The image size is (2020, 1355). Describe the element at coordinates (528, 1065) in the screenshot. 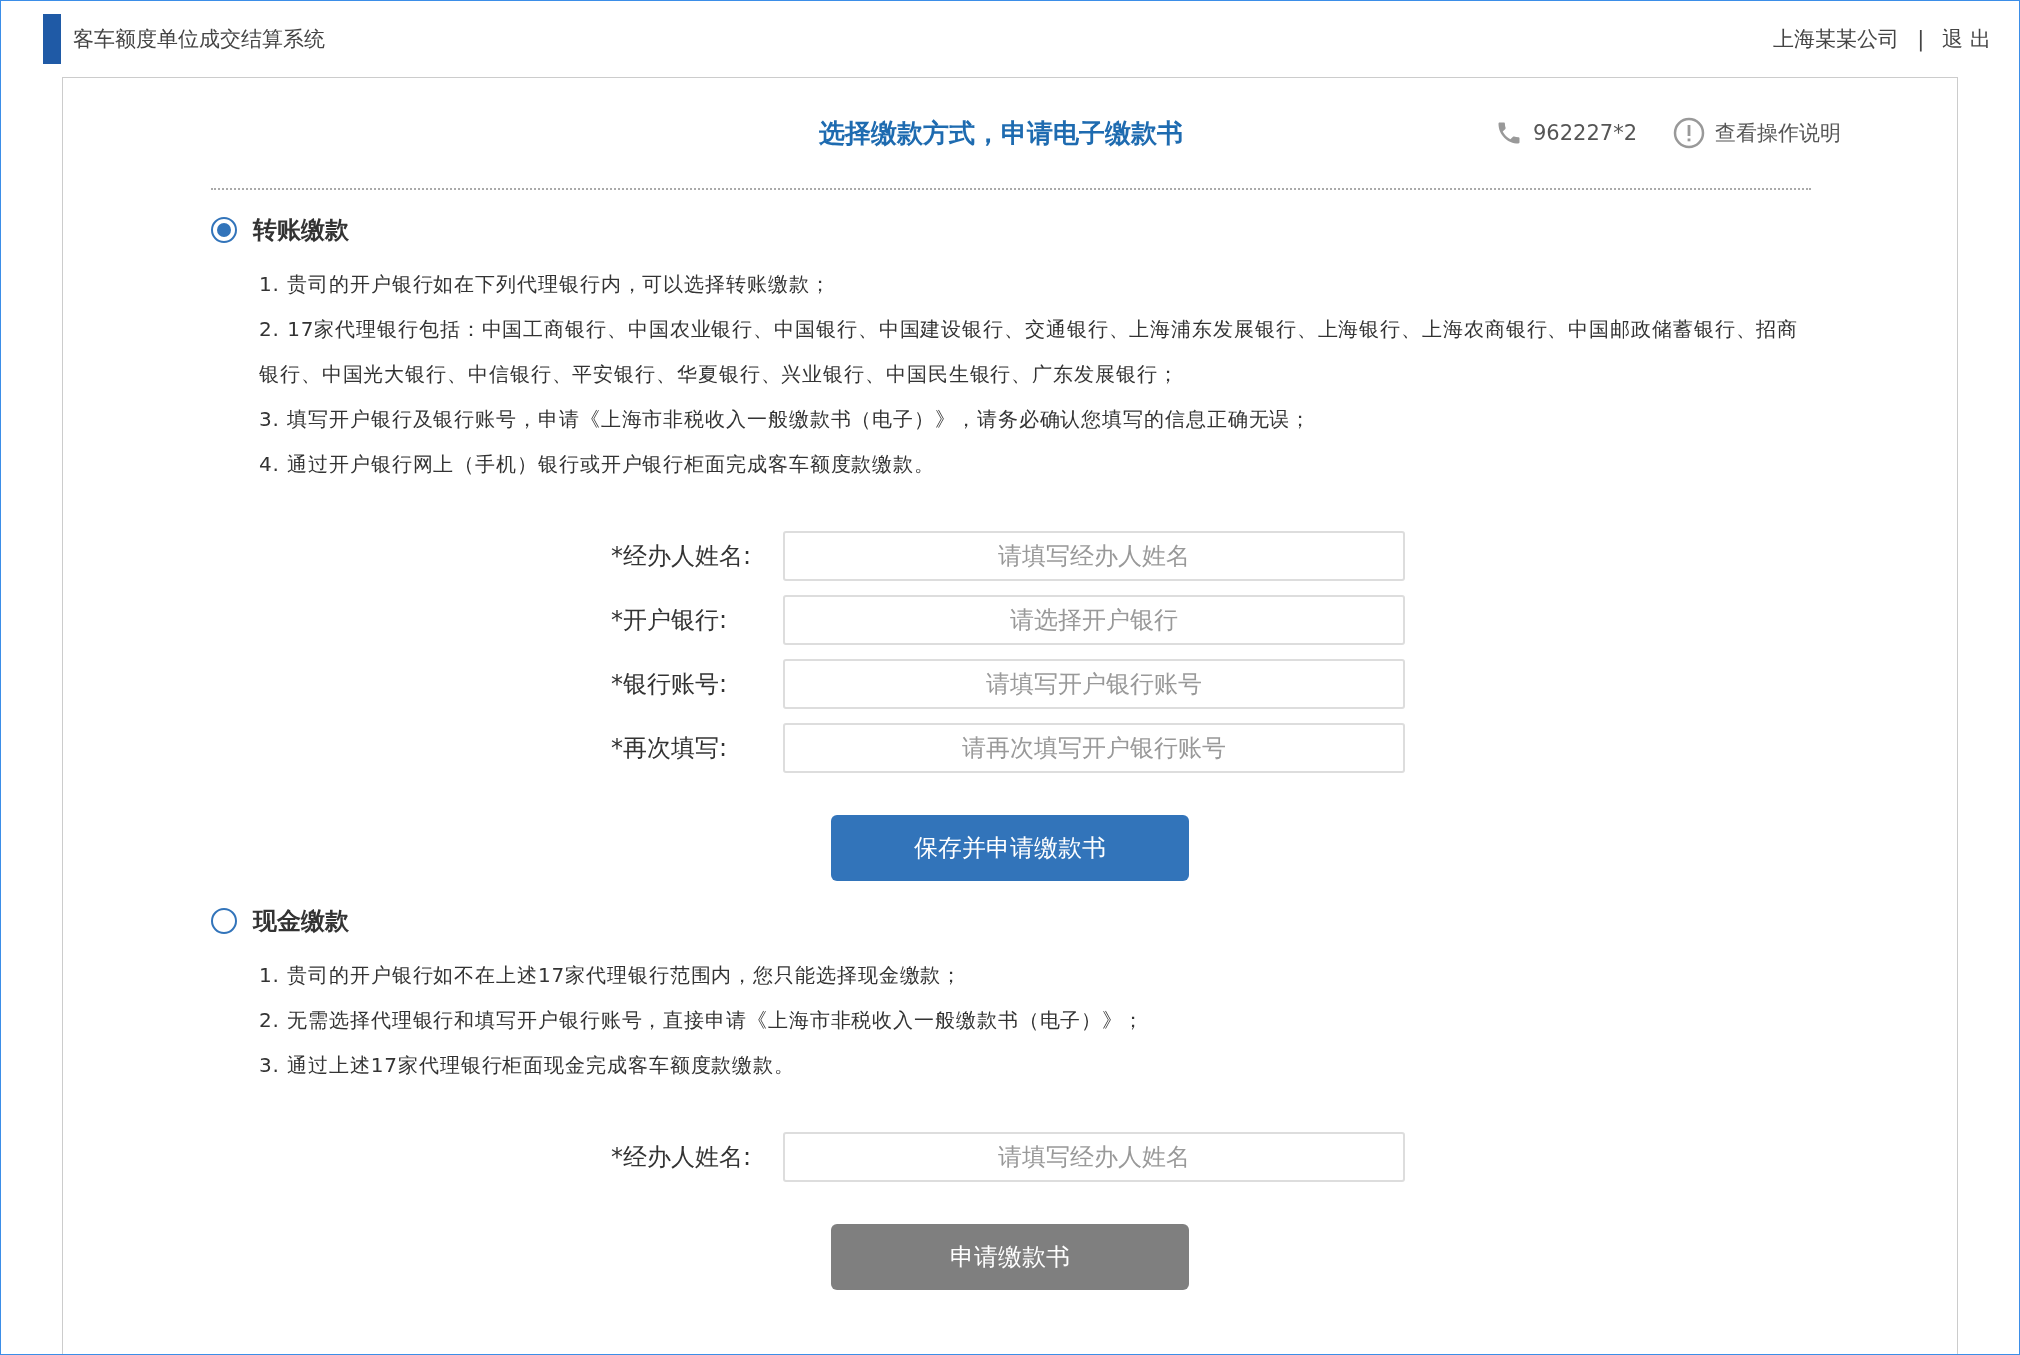

I see `instruction-text: 3. 通过上述17家代理银行柜面现金完成客车额度款缴款。` at that location.